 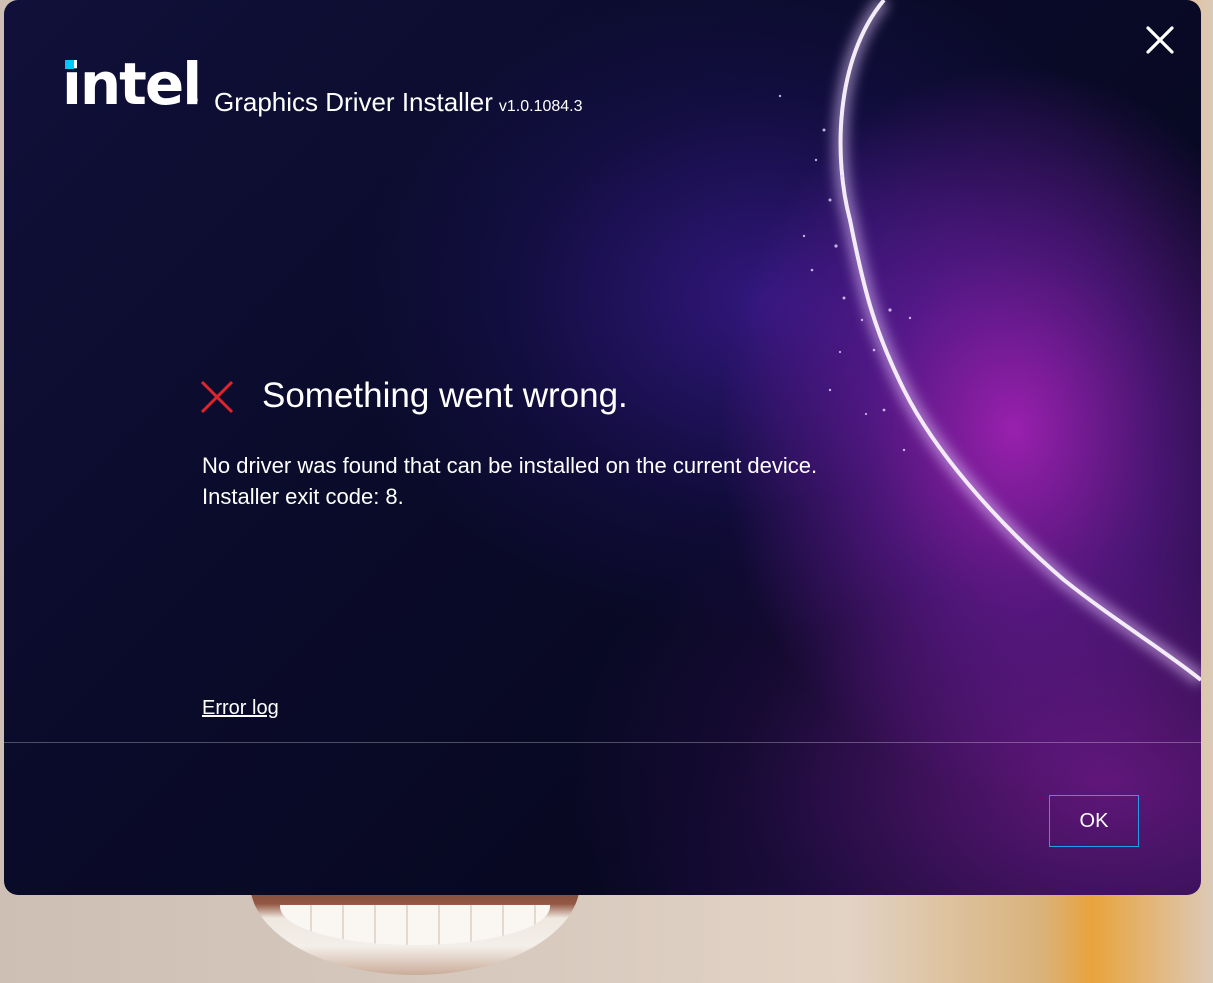 I want to click on error-exit-code: Installer exit code: 8., so click(x=303, y=496).